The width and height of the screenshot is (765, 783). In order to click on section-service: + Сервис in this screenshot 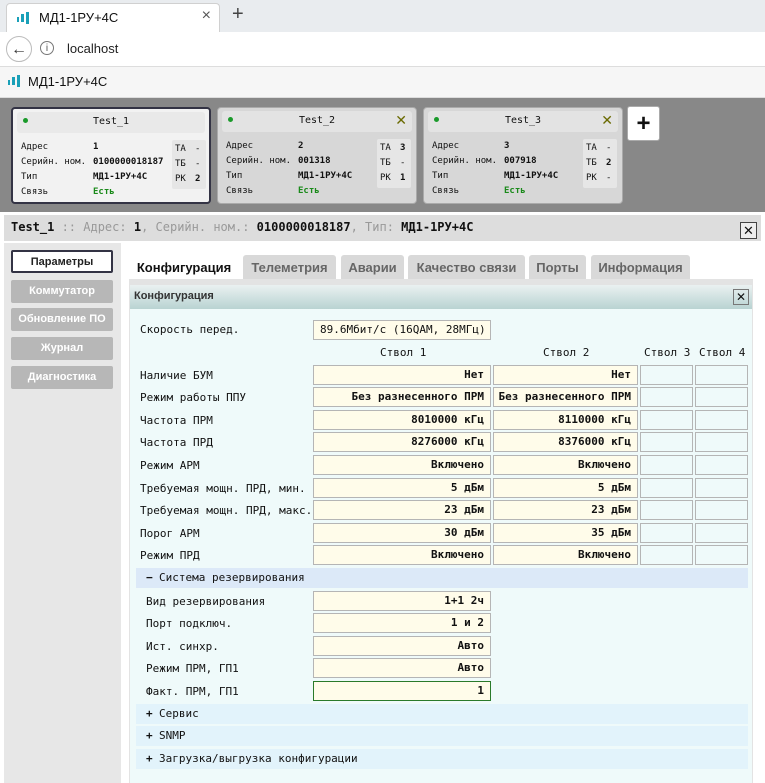, I will do `click(442, 714)`.